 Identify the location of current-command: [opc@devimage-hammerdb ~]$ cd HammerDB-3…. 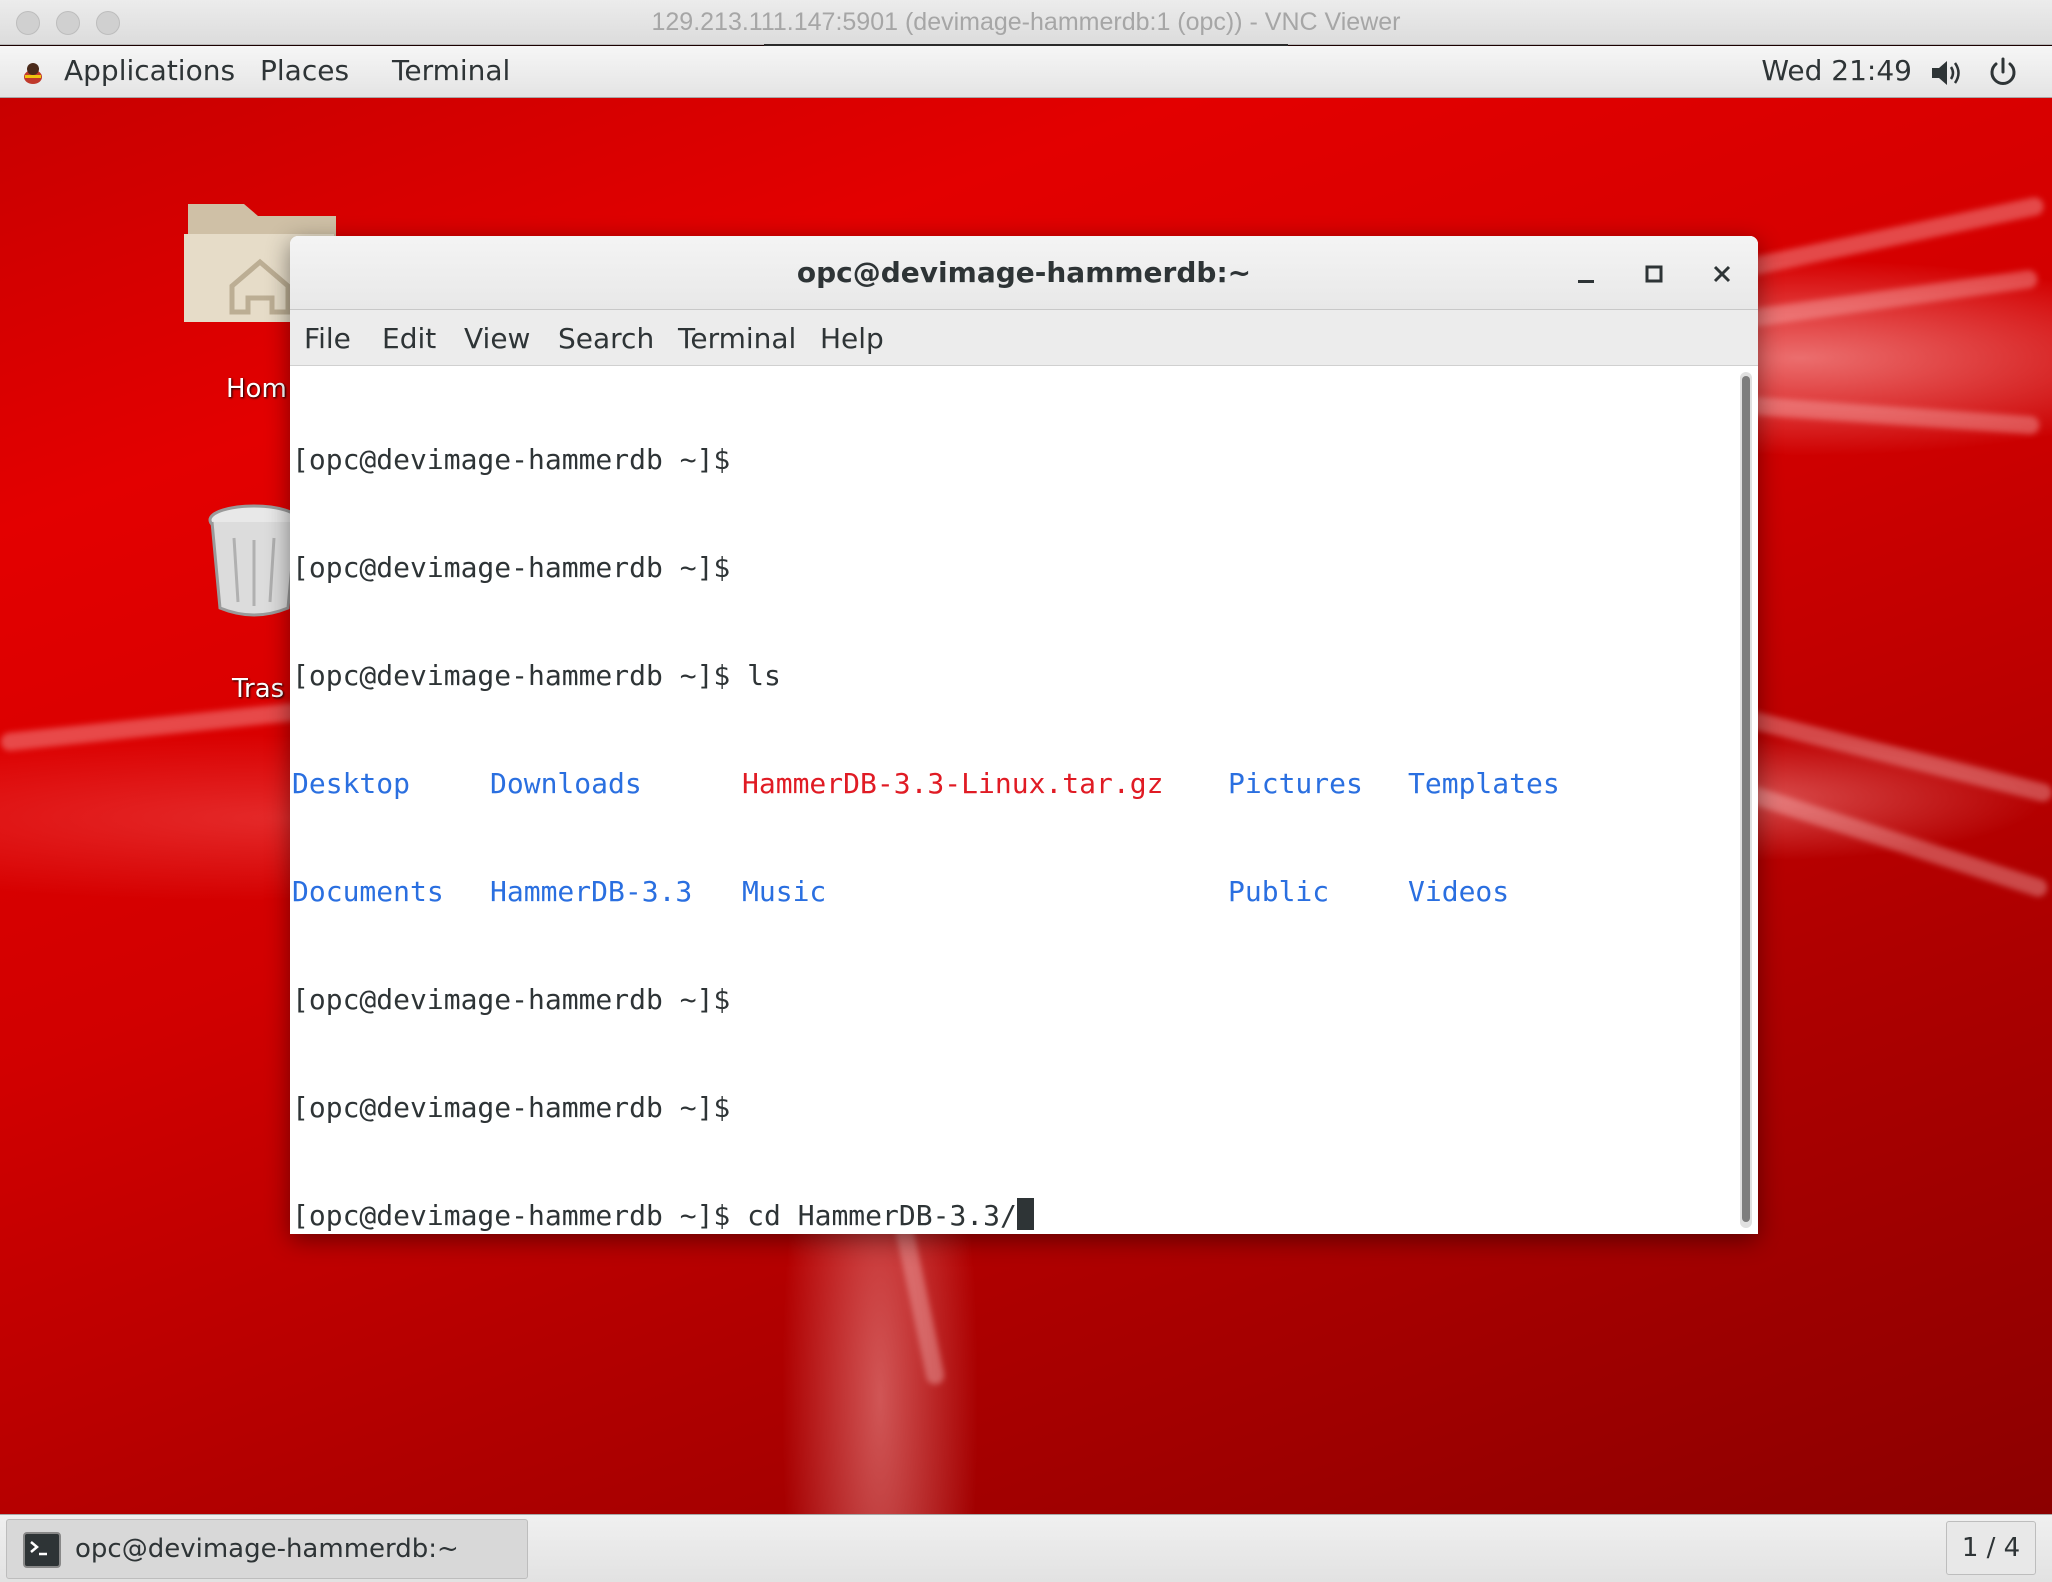
(654, 1215).